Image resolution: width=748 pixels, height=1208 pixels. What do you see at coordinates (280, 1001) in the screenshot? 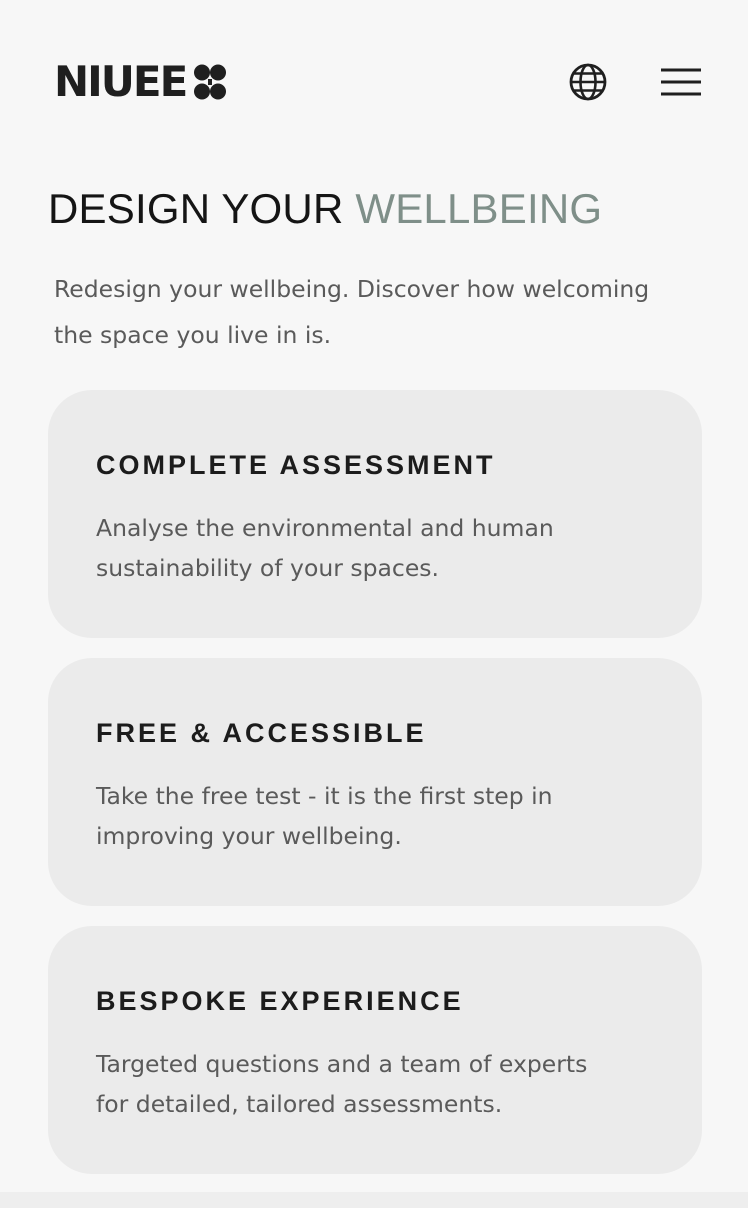
I see `card-title: BESPOKE EXPERIENCE` at bounding box center [280, 1001].